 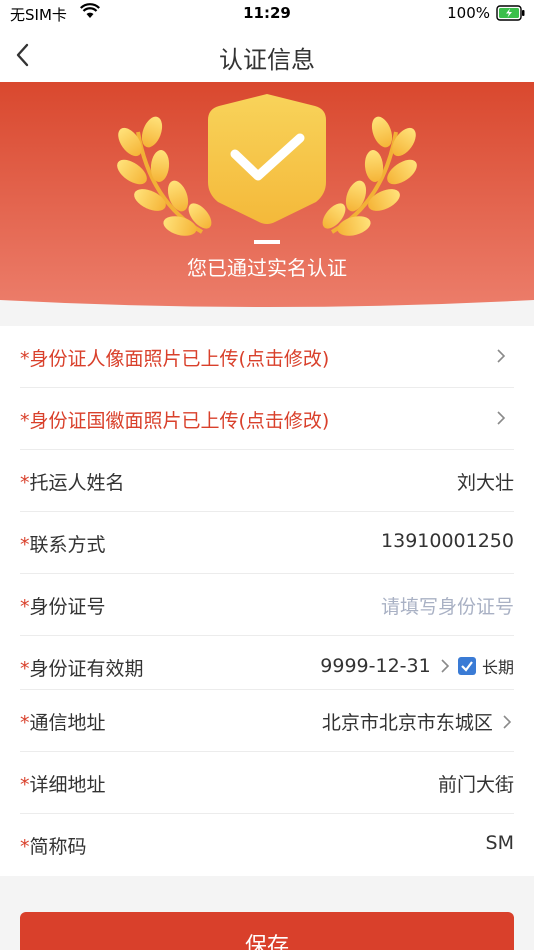 What do you see at coordinates (267, 783) in the screenshot?
I see `detailed-address-row: *详细地址 前门大街` at bounding box center [267, 783].